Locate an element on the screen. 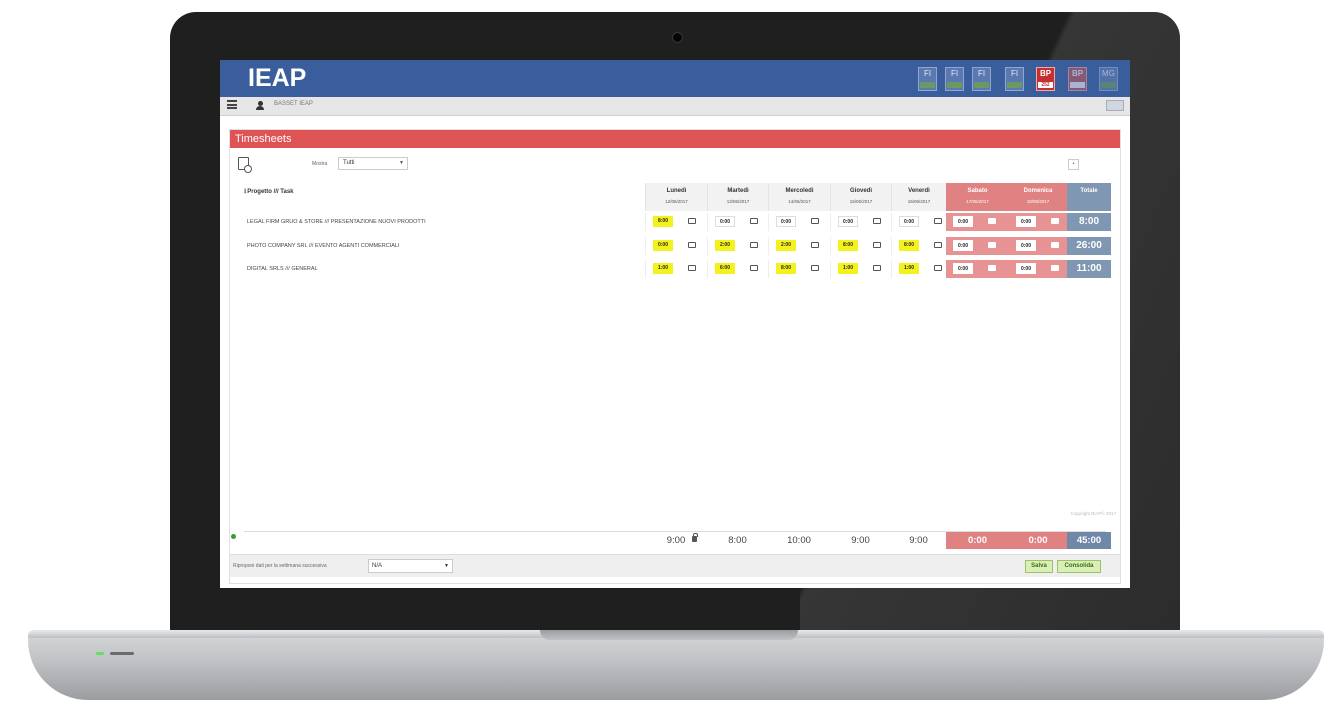 This screenshot has width=1338, height=707. day-date: 18/06/2017 is located at coordinates (1038, 201).